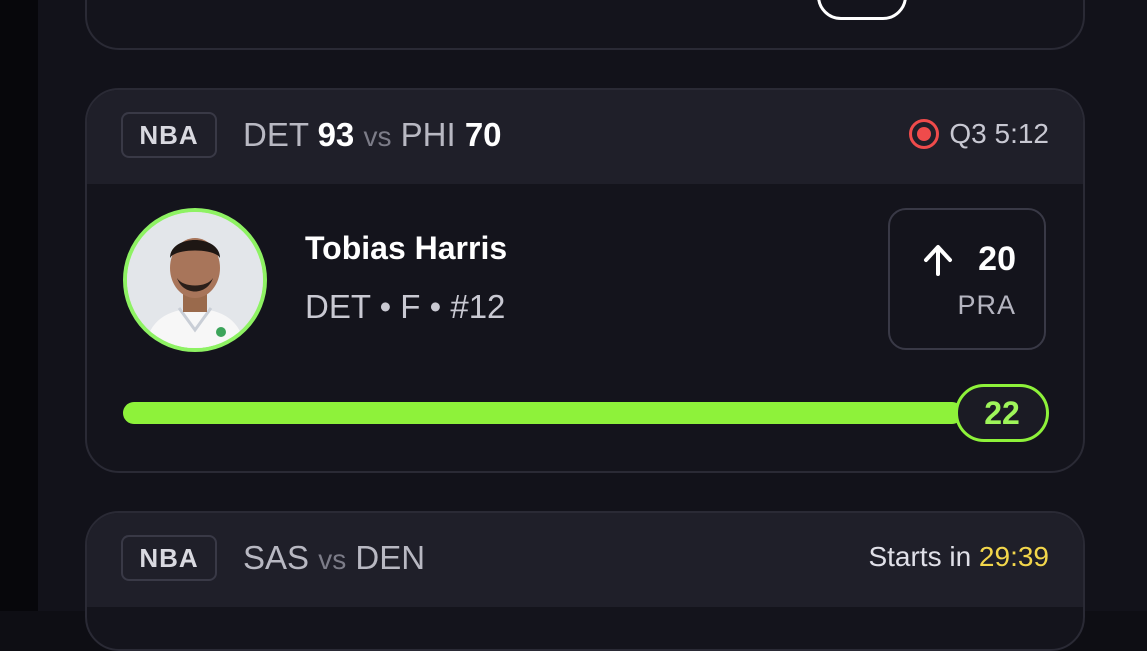 The image size is (1147, 651). Describe the element at coordinates (390, 557) in the screenshot. I see `away-team: DEN` at that location.